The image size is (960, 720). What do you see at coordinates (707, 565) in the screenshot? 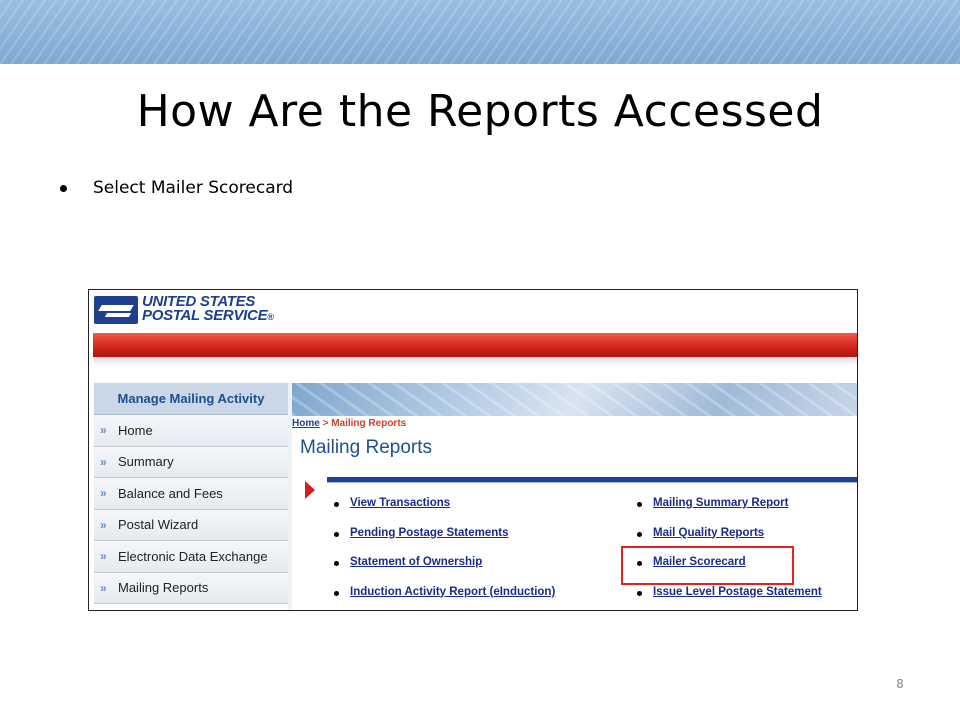
I see `highlight-box` at bounding box center [707, 565].